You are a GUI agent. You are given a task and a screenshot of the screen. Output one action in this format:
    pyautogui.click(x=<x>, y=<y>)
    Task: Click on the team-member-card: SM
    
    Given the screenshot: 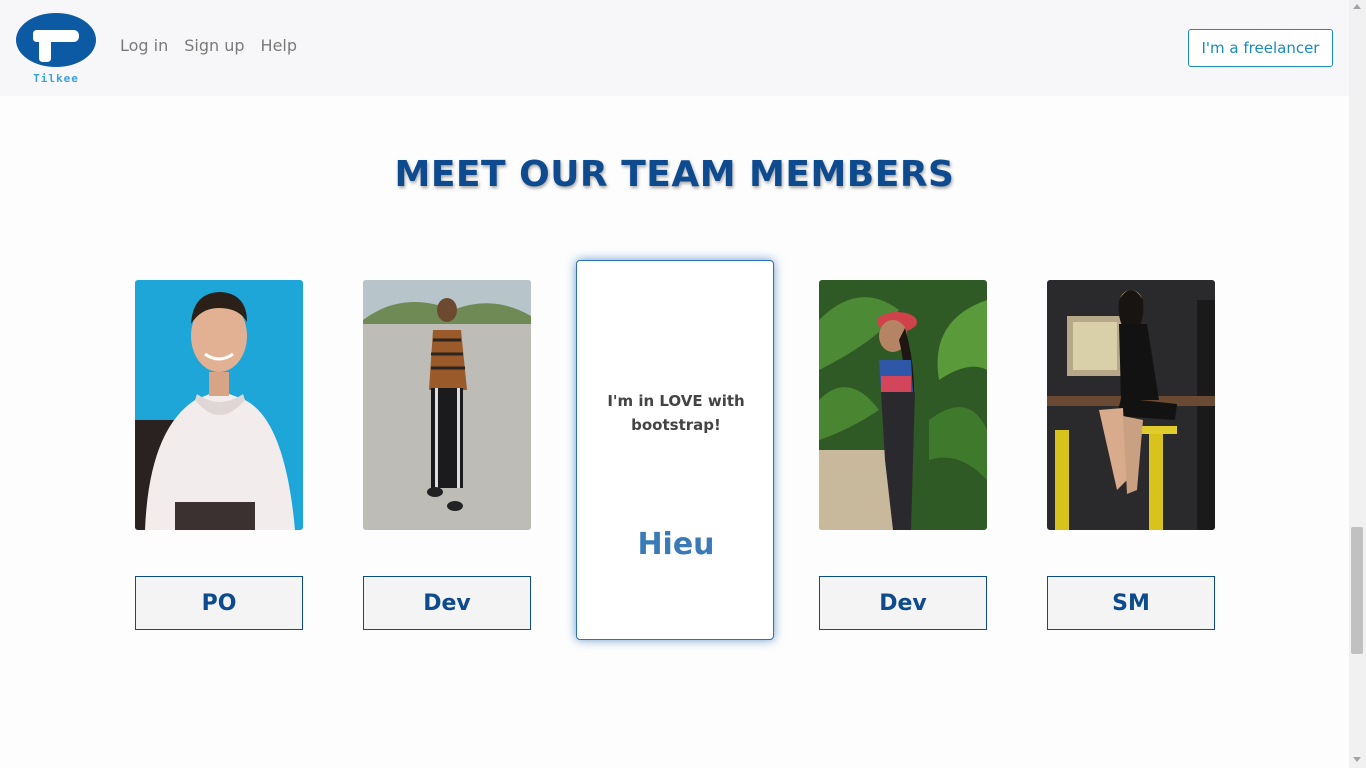 What is the action you would take?
    pyautogui.click(x=1131, y=455)
    